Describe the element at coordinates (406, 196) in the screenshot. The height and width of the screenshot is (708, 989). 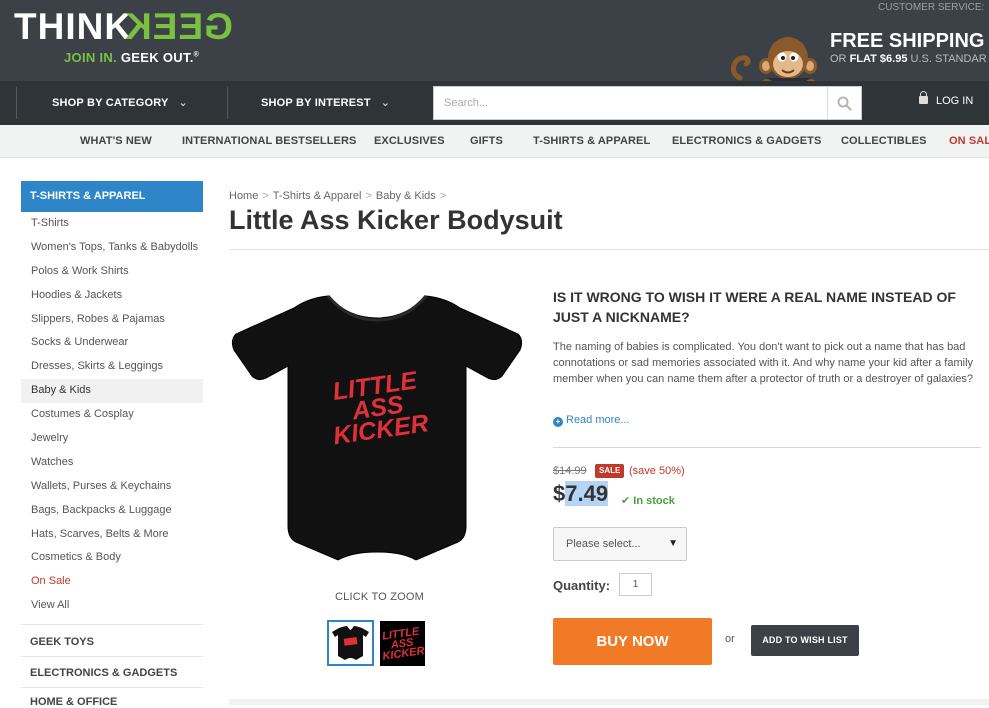
I see `breadcrumb-baby-kids: Baby & Kids` at that location.